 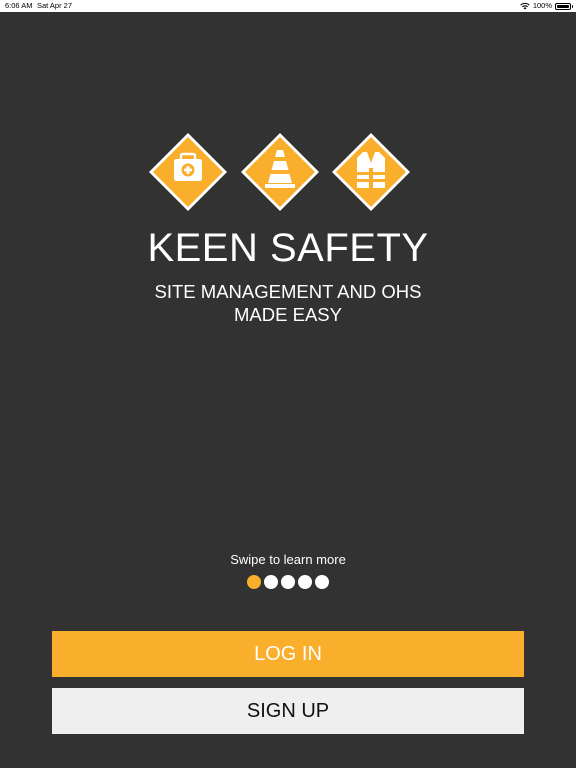 What do you see at coordinates (288, 248) in the screenshot?
I see `app-title: KEEN SAFETY` at bounding box center [288, 248].